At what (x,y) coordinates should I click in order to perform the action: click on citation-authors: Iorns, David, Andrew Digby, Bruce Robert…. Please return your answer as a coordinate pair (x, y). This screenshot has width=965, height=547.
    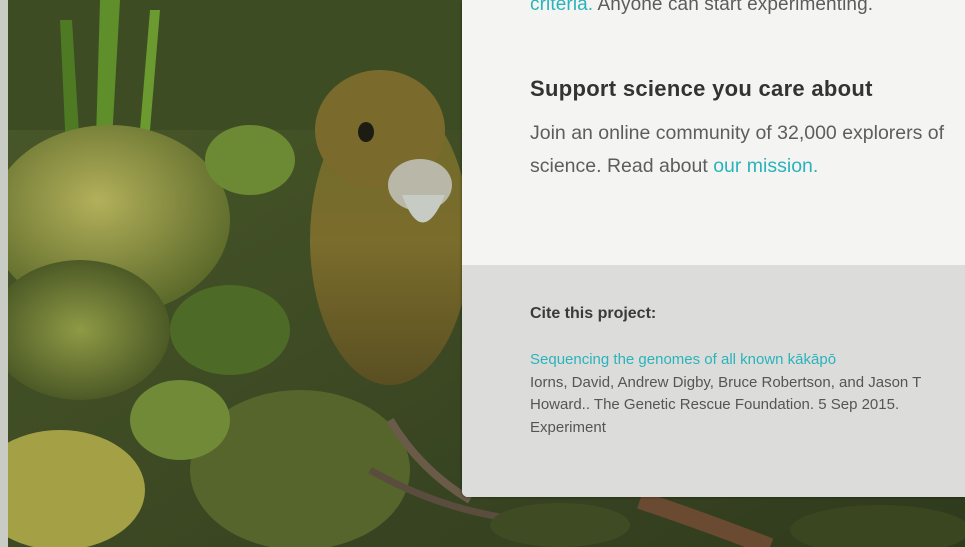
    Looking at the image, I should click on (726, 404).